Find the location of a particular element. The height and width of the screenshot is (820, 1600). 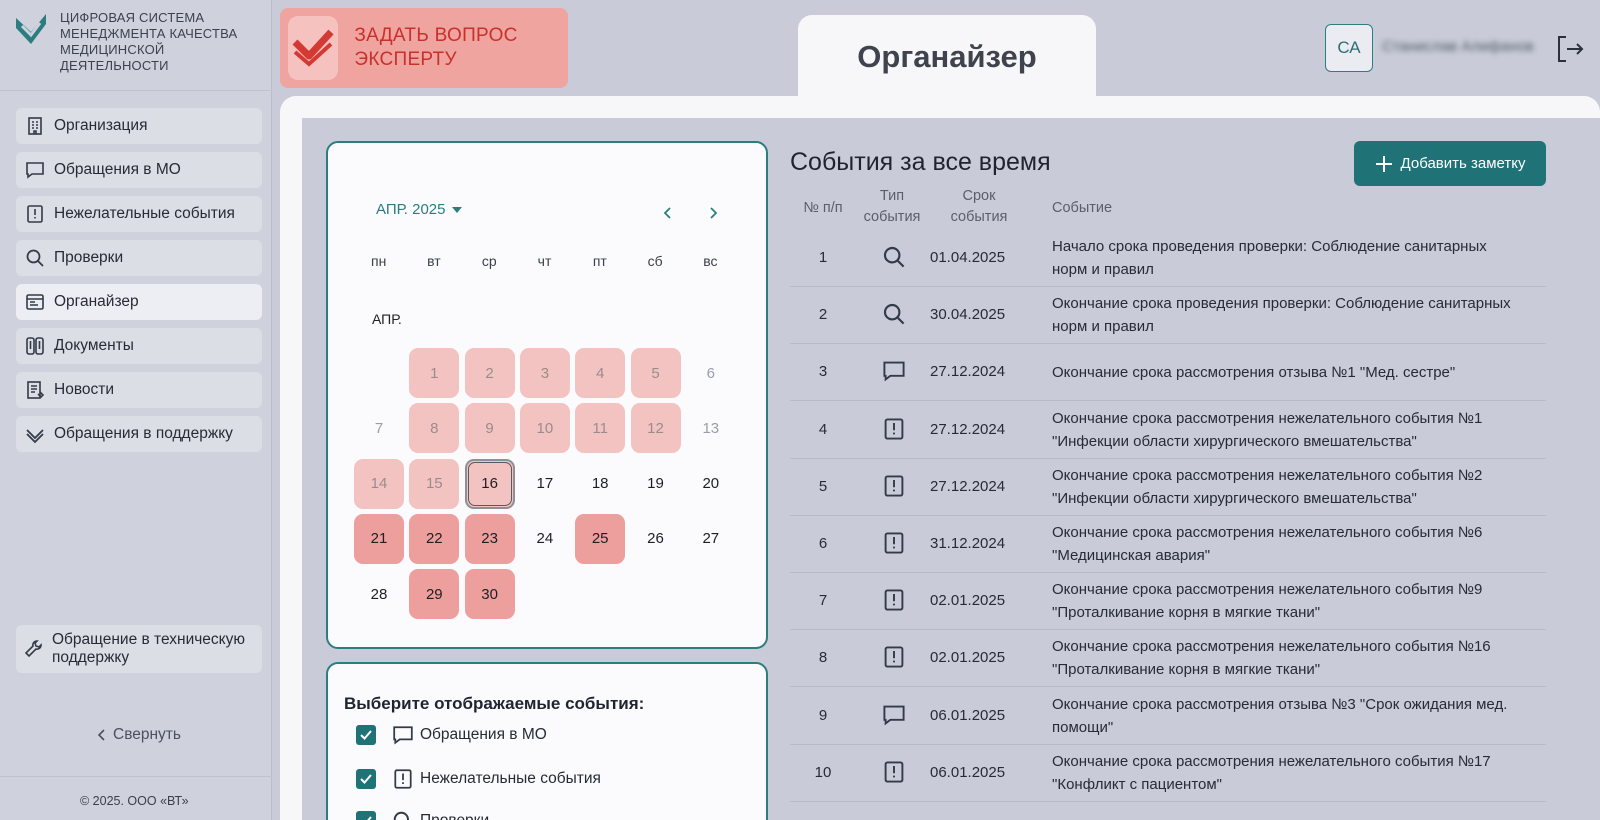

calendar-day: 21 is located at coordinates (379, 538).